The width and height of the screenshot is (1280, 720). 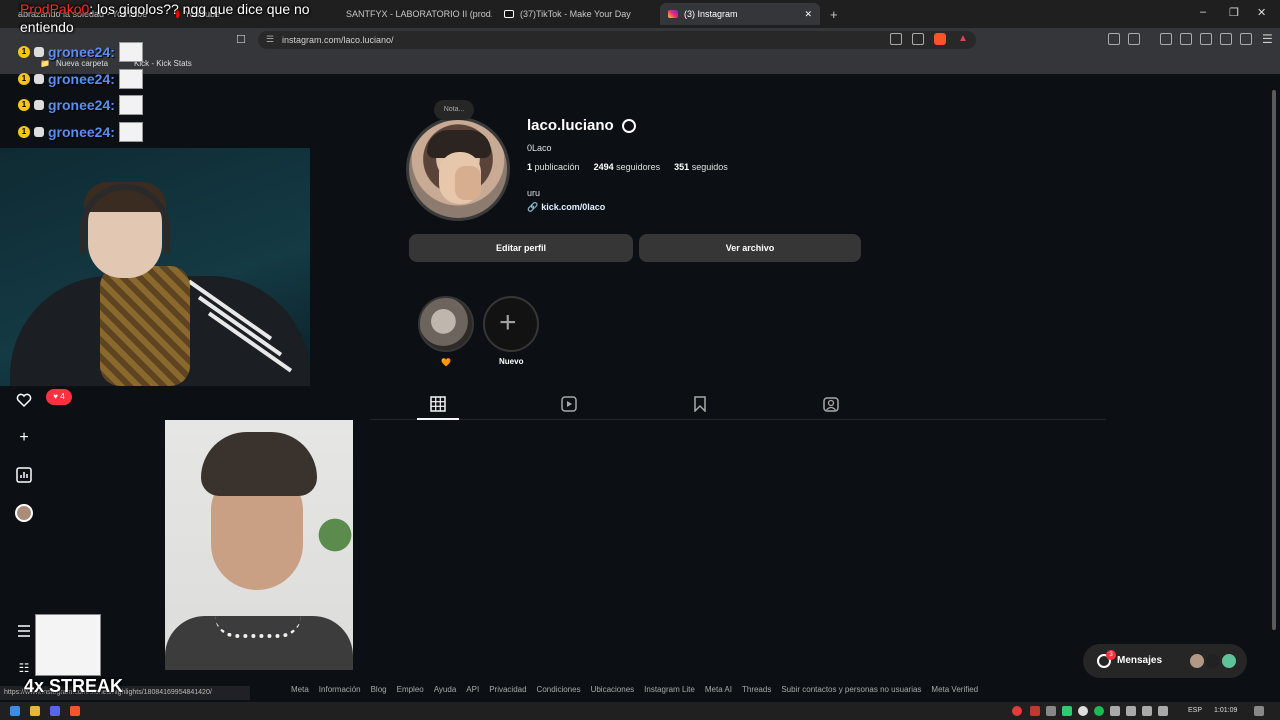 What do you see at coordinates (511, 361) in the screenshot?
I see `new-highlight-label: Nuevo` at bounding box center [511, 361].